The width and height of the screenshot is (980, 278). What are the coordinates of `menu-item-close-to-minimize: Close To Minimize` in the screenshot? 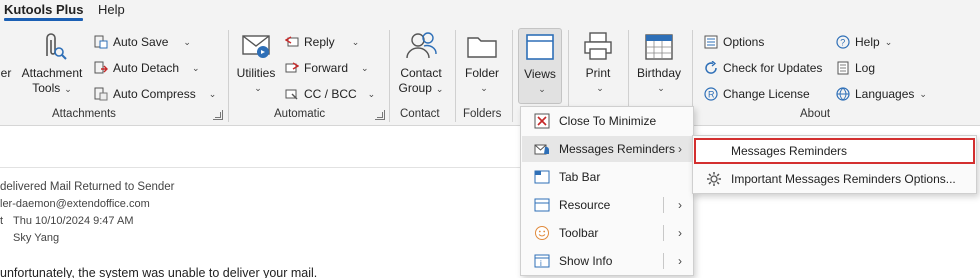 It's located at (607, 121).